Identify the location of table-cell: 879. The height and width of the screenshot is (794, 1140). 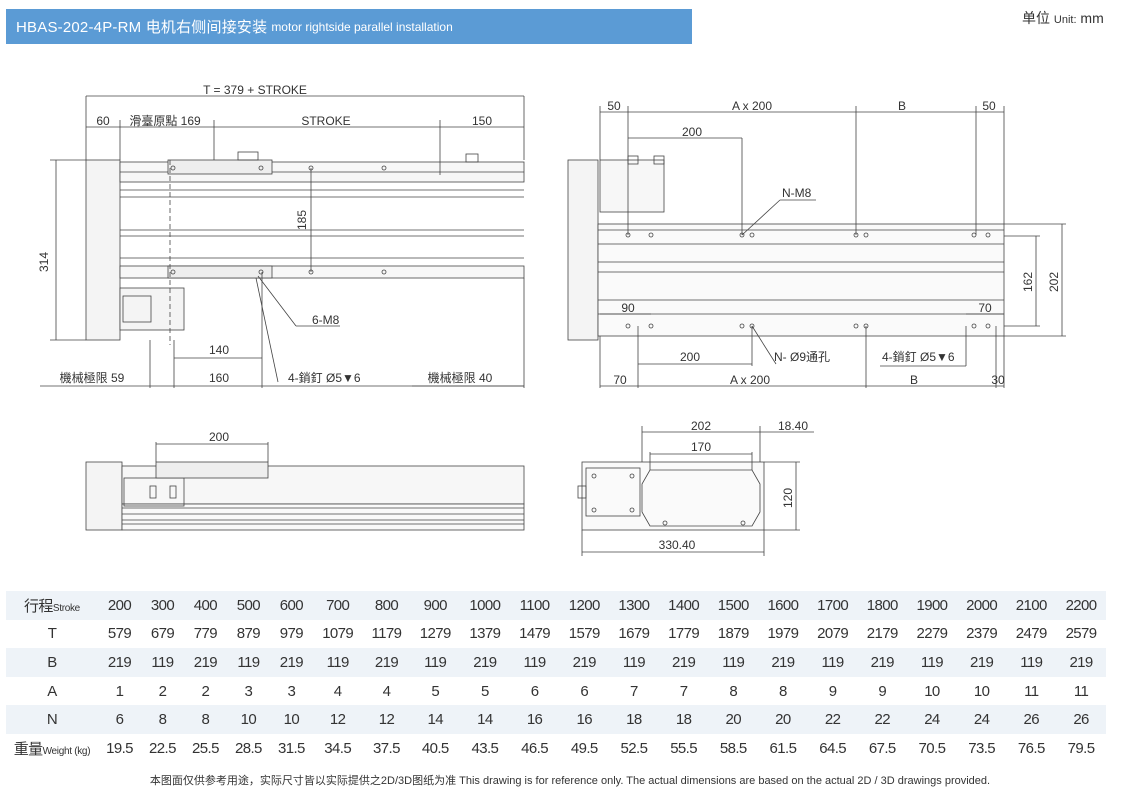
(248, 634).